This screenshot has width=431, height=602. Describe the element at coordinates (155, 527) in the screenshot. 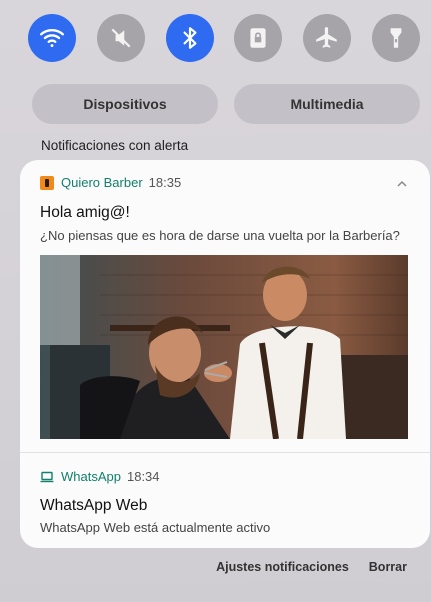

I see `notification-text: WhatsApp Web está actualmente activo` at that location.